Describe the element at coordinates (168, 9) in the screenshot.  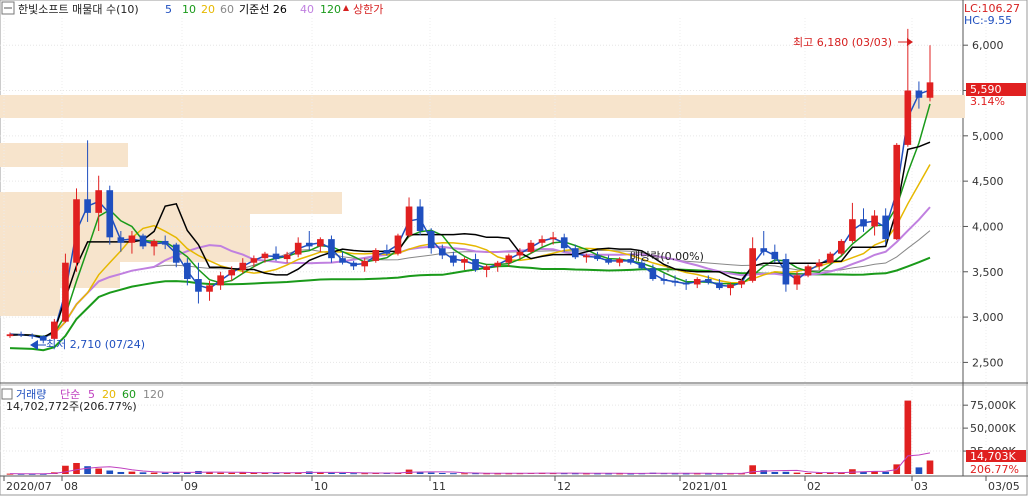
I see `ma-5-label: 5` at that location.